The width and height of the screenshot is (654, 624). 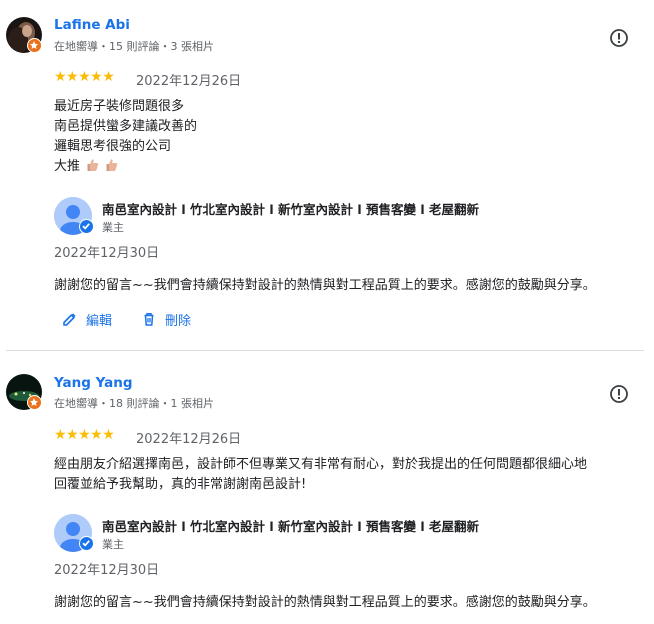 I want to click on local-guide-badge-icon, so click(x=34, y=402).